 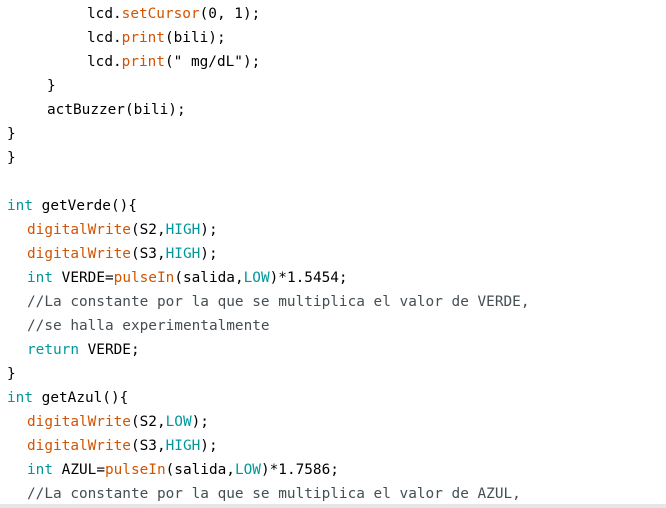 I want to click on editor-bottom-border, so click(x=333, y=506).